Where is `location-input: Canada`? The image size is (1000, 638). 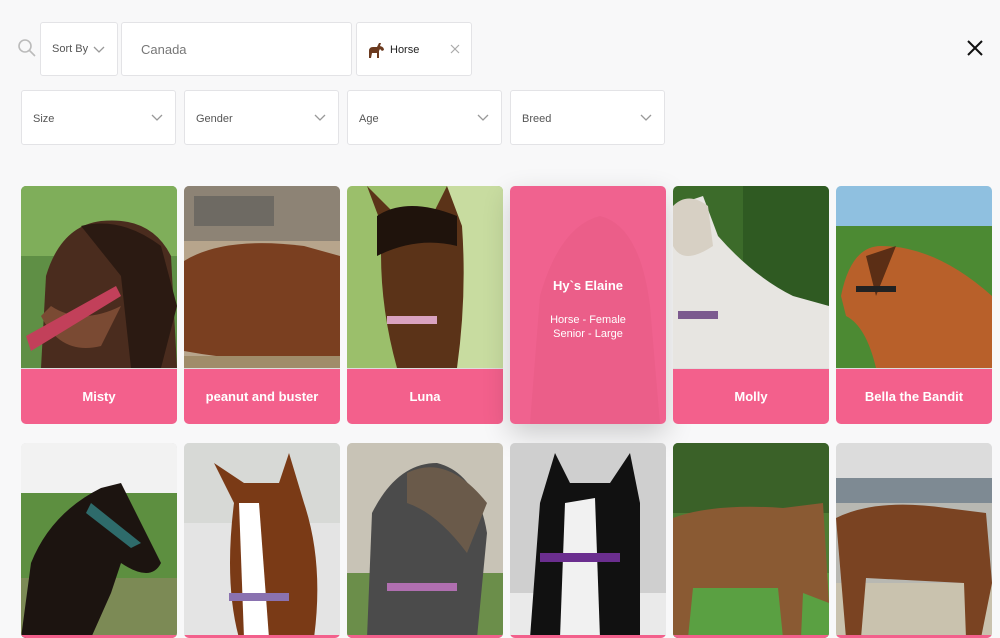
location-input: Canada is located at coordinates (236, 49).